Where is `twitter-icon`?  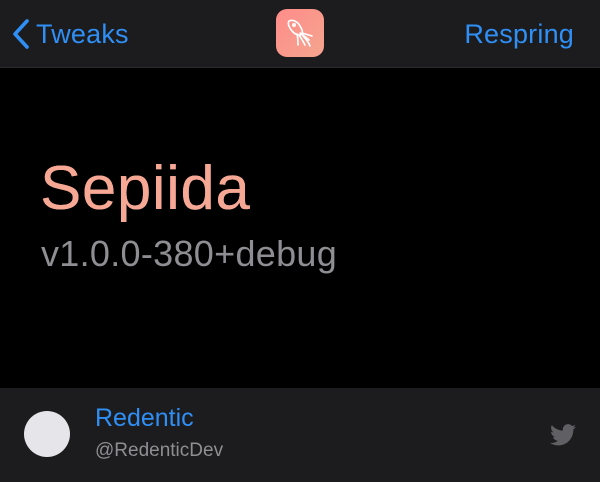 twitter-icon is located at coordinates (563, 435).